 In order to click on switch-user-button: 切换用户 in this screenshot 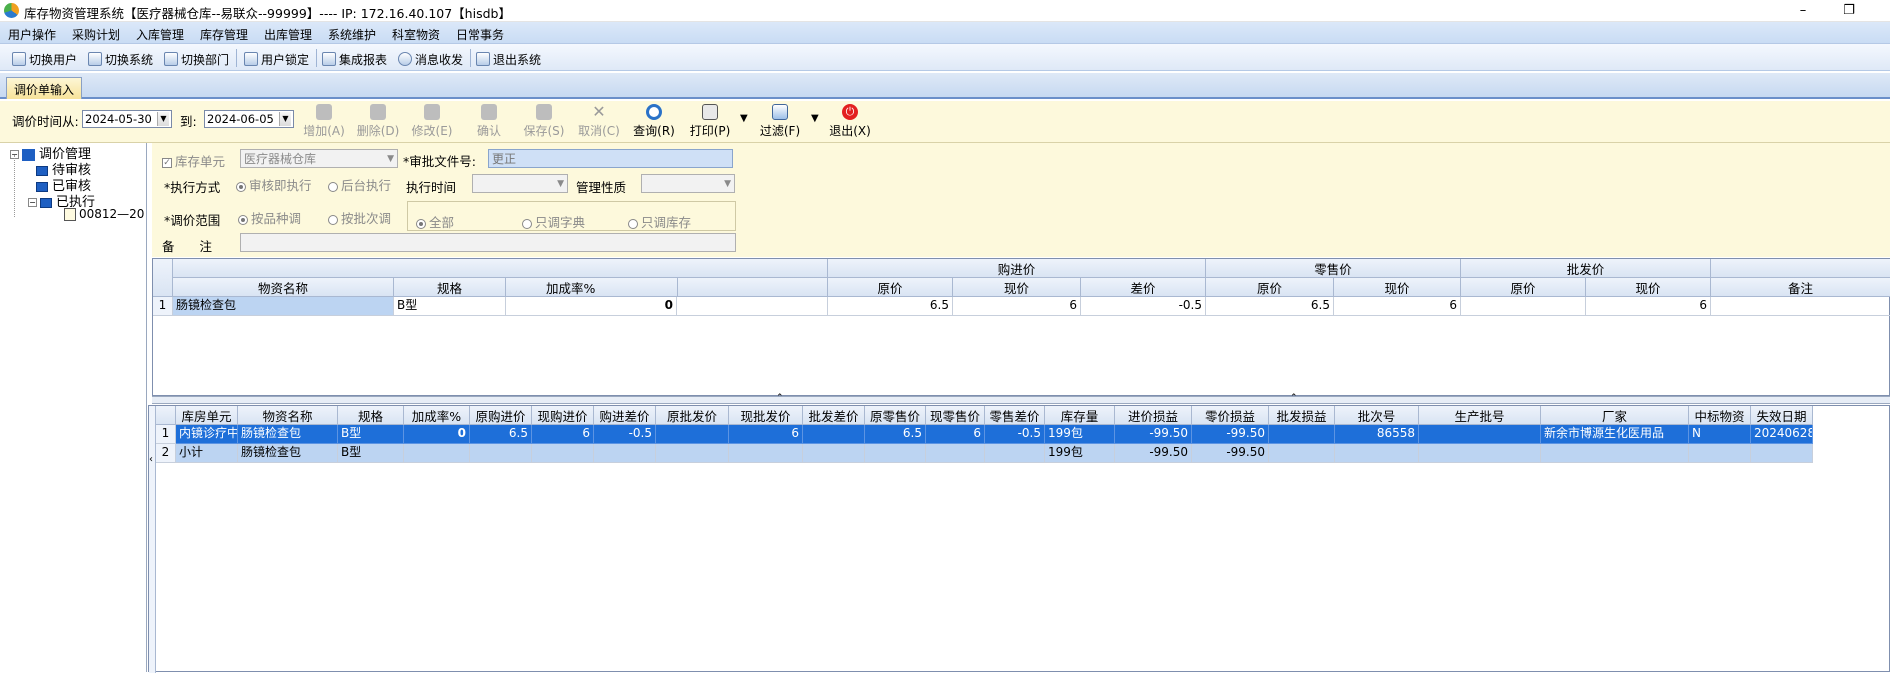, I will do `click(44, 59)`.